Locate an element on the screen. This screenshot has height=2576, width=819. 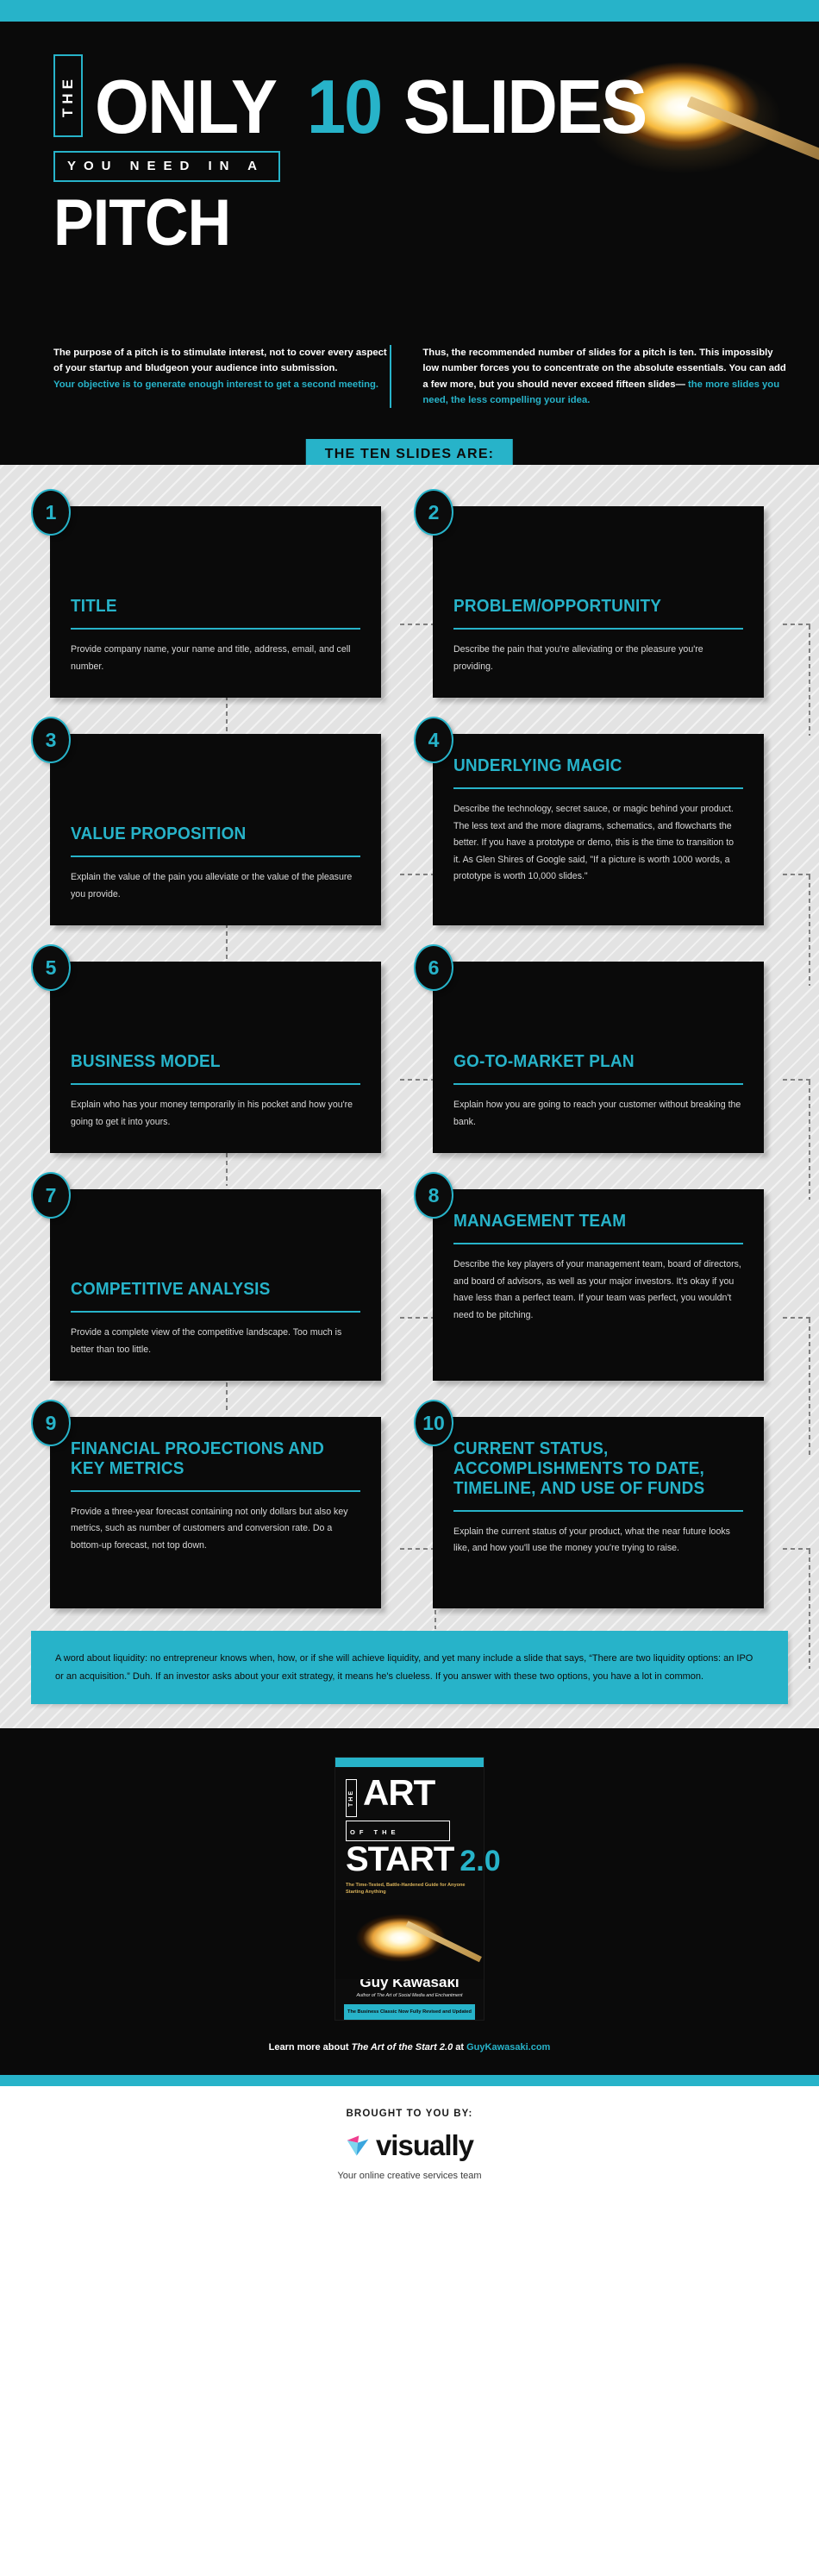
connector-2-out is located at coordinates (796, 625).